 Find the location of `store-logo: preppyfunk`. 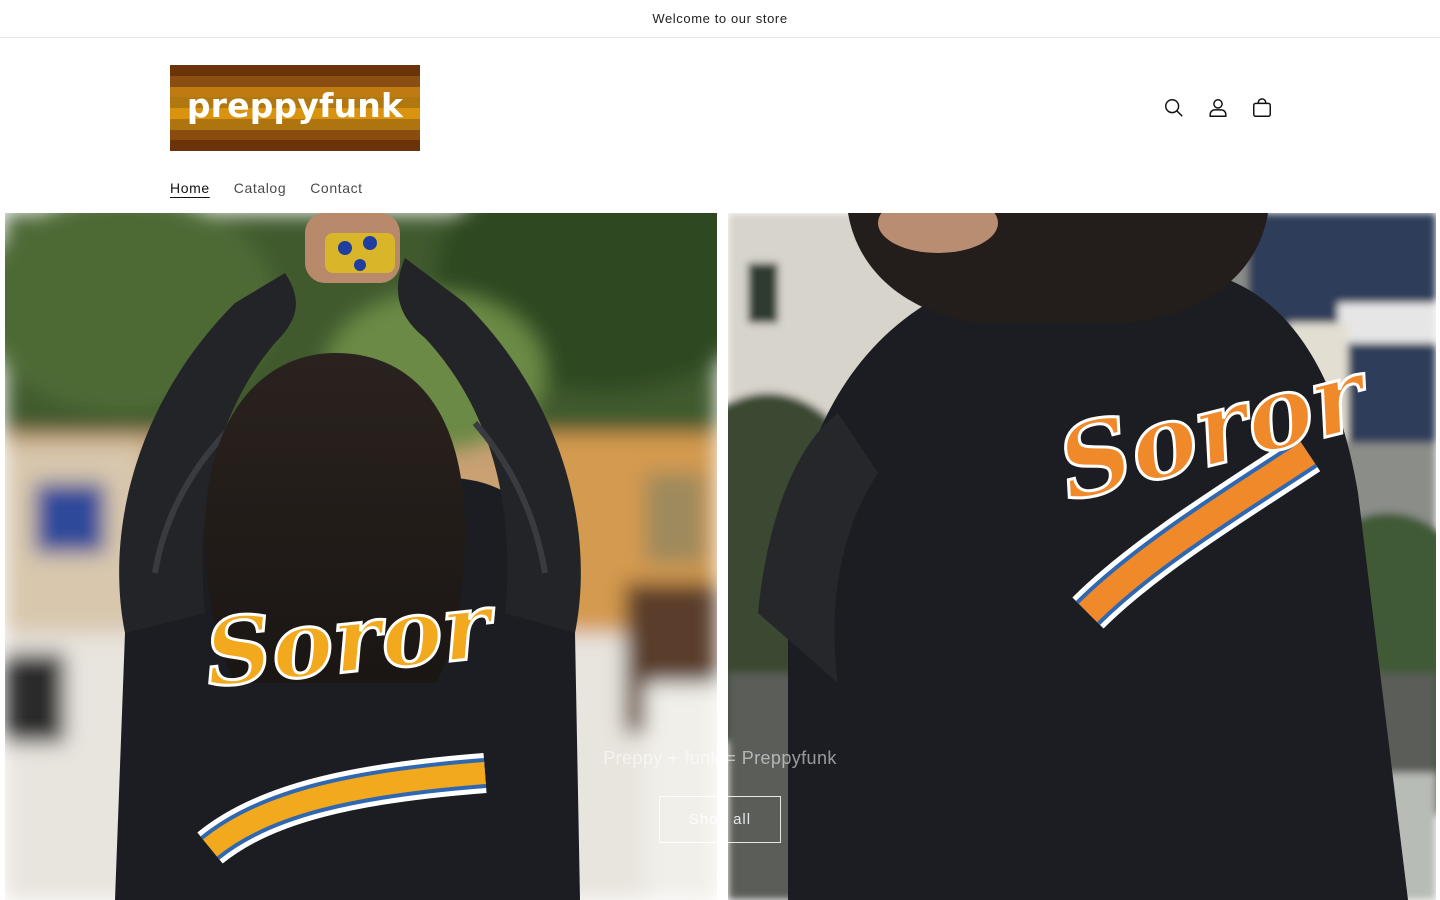

store-logo: preppyfunk is located at coordinates (295, 108).